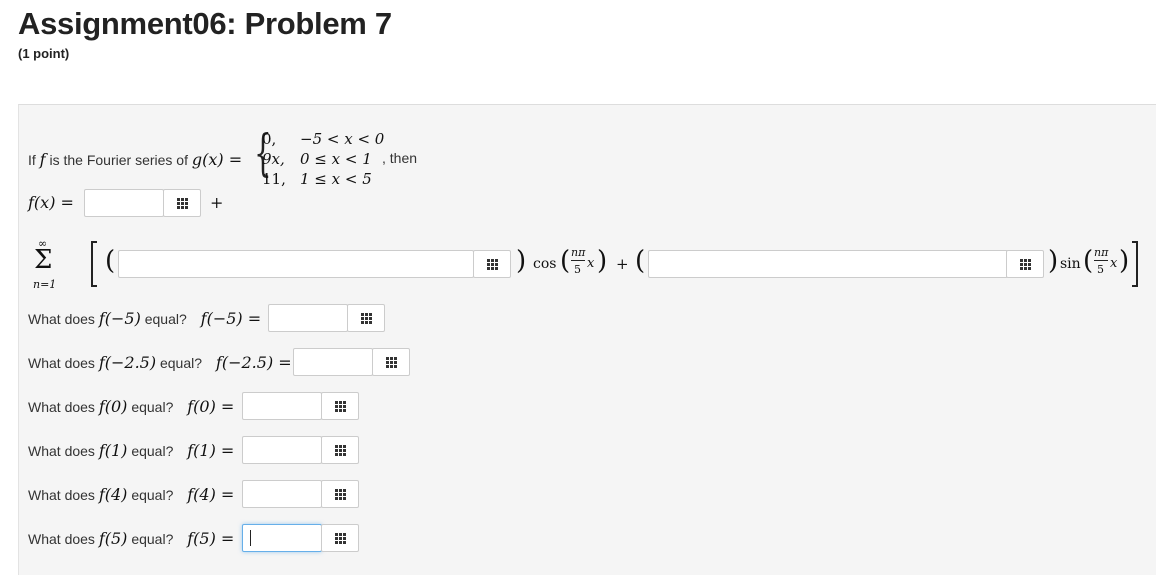  Describe the element at coordinates (118, 160) in the screenshot. I see `statement-middle: is the Fourier series of` at that location.